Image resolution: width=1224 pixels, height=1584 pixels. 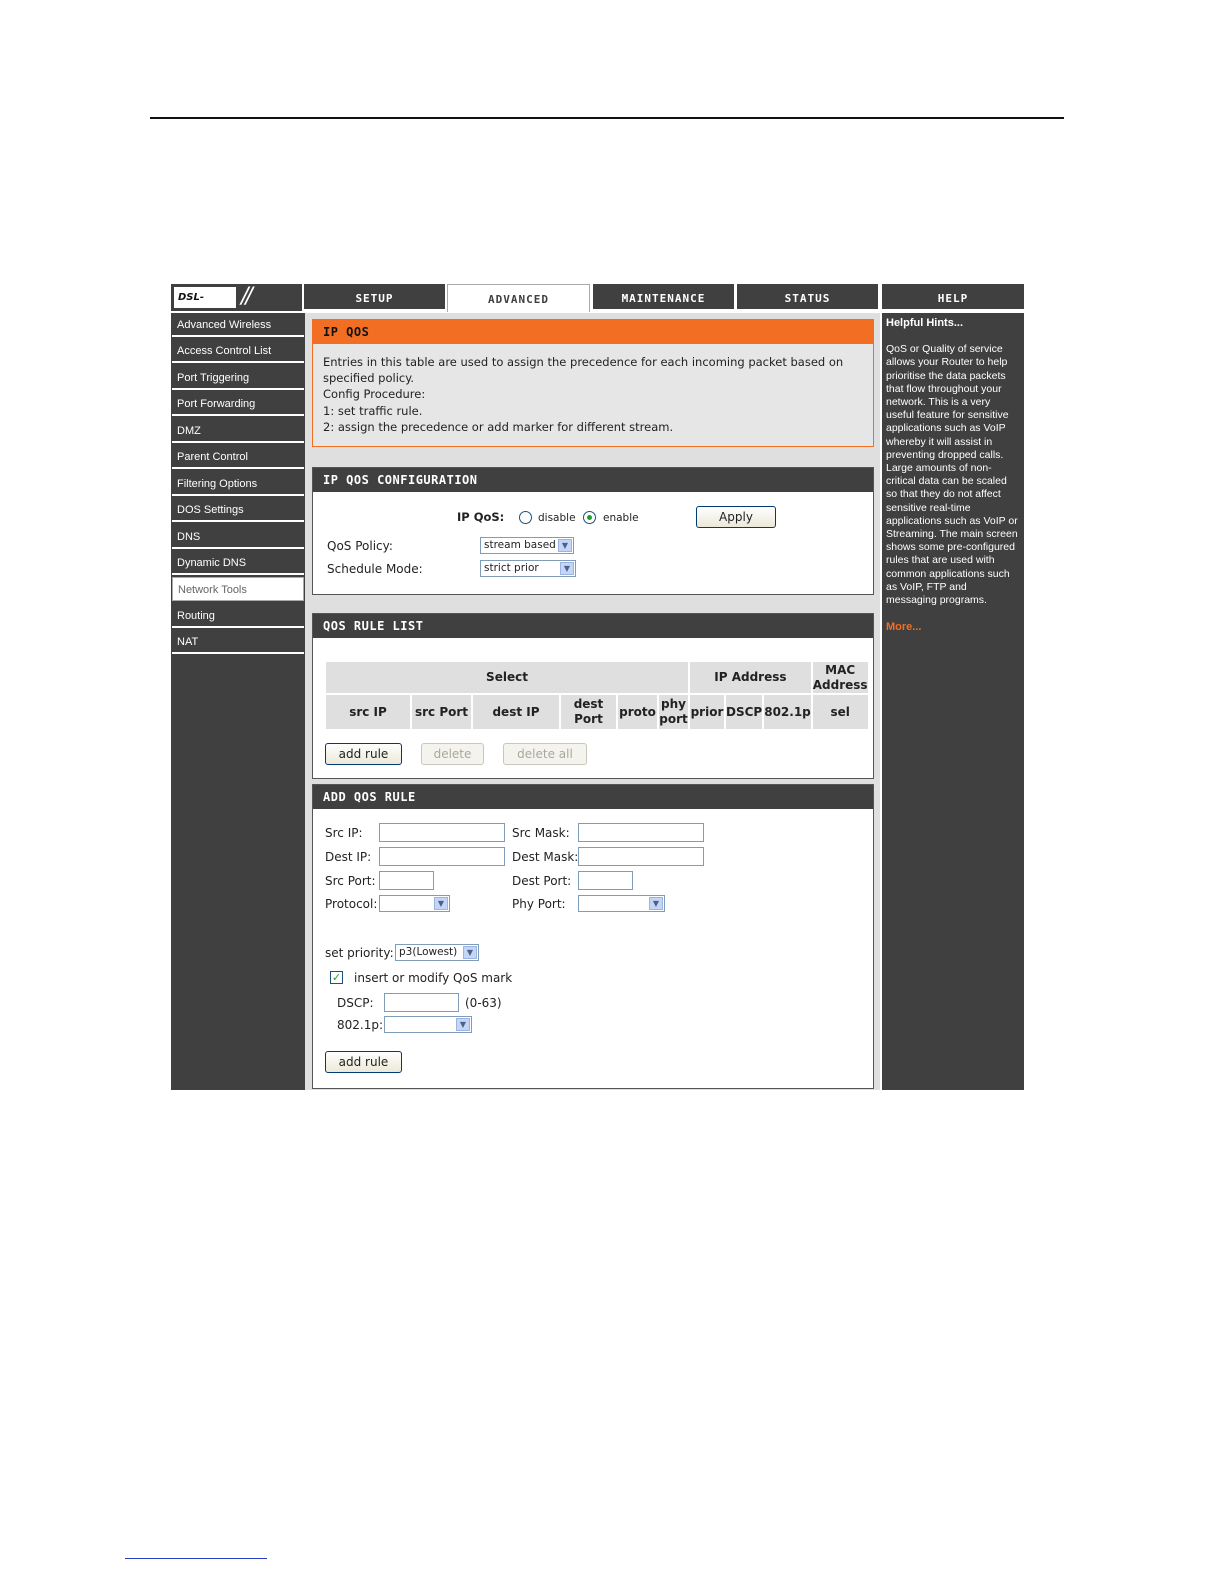 I want to click on dot1p-select: ▼, so click(x=428, y=1024).